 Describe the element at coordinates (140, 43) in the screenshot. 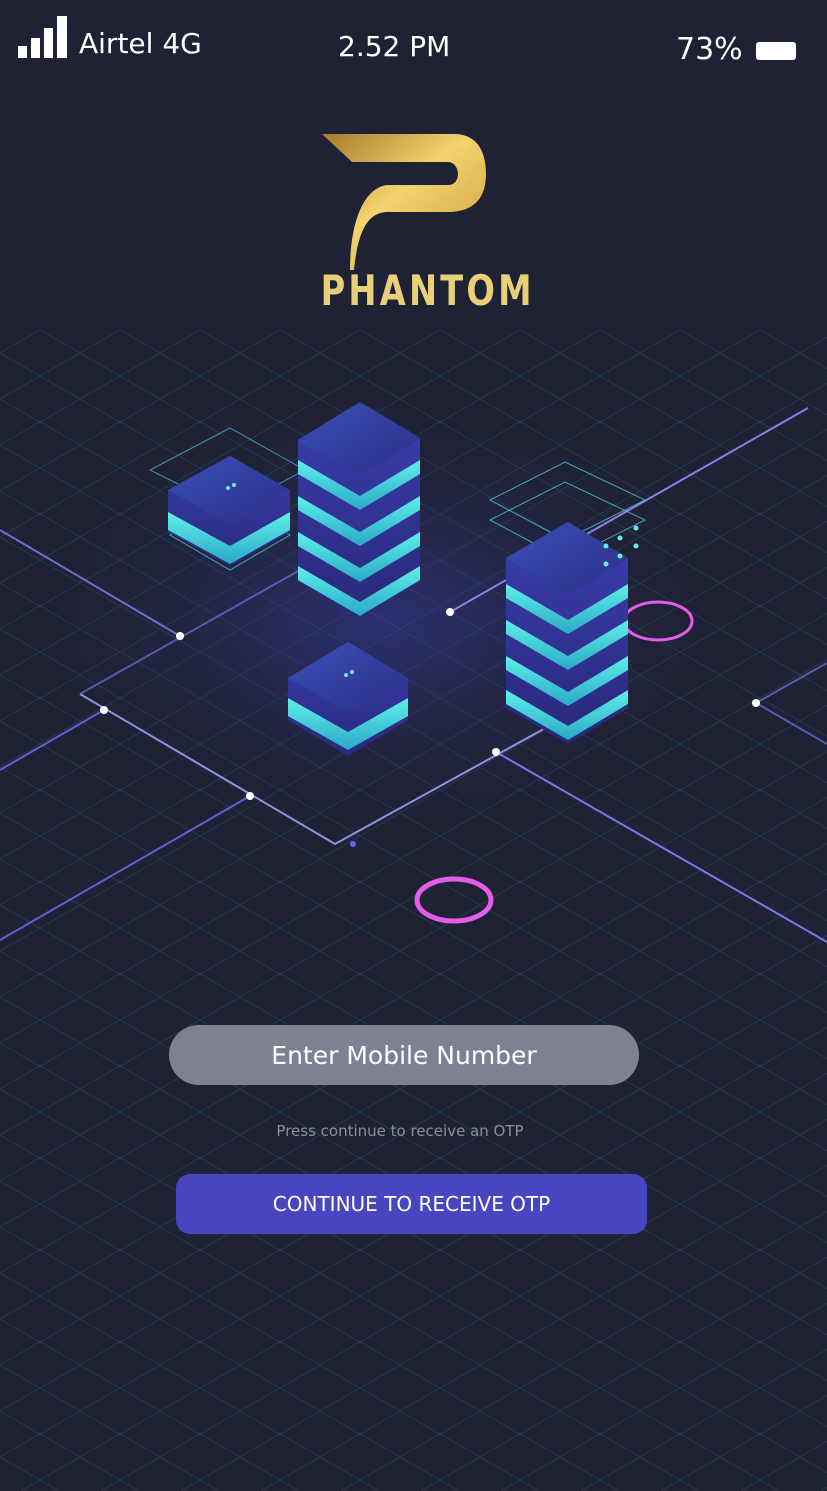

I see `carrier-name: Airtel 4G` at that location.